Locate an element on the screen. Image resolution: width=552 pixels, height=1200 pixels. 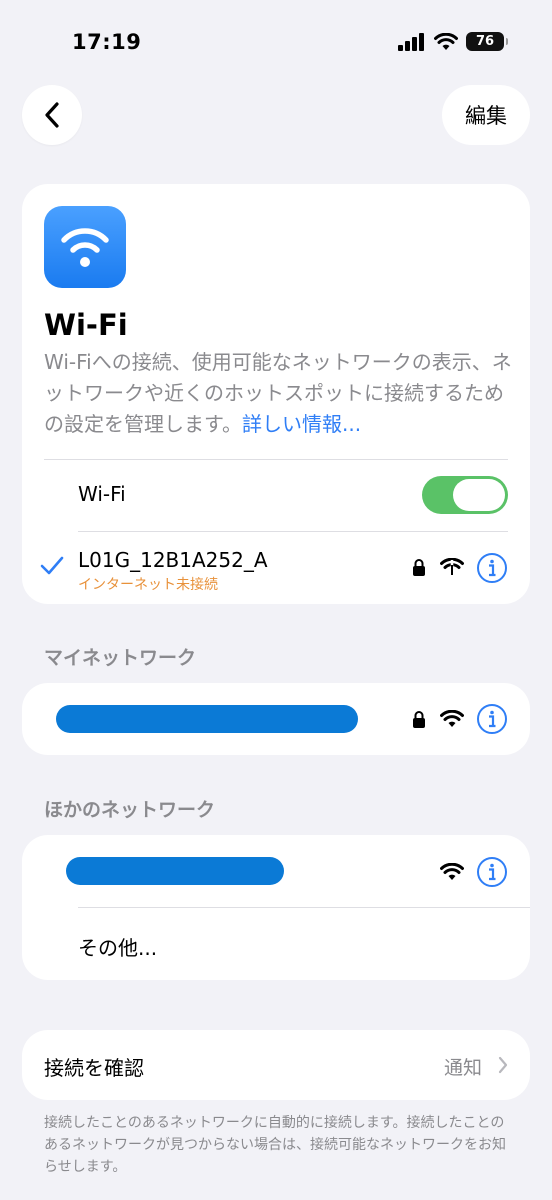
other-networks-header: ほかのネットワーク is located at coordinates (130, 810).